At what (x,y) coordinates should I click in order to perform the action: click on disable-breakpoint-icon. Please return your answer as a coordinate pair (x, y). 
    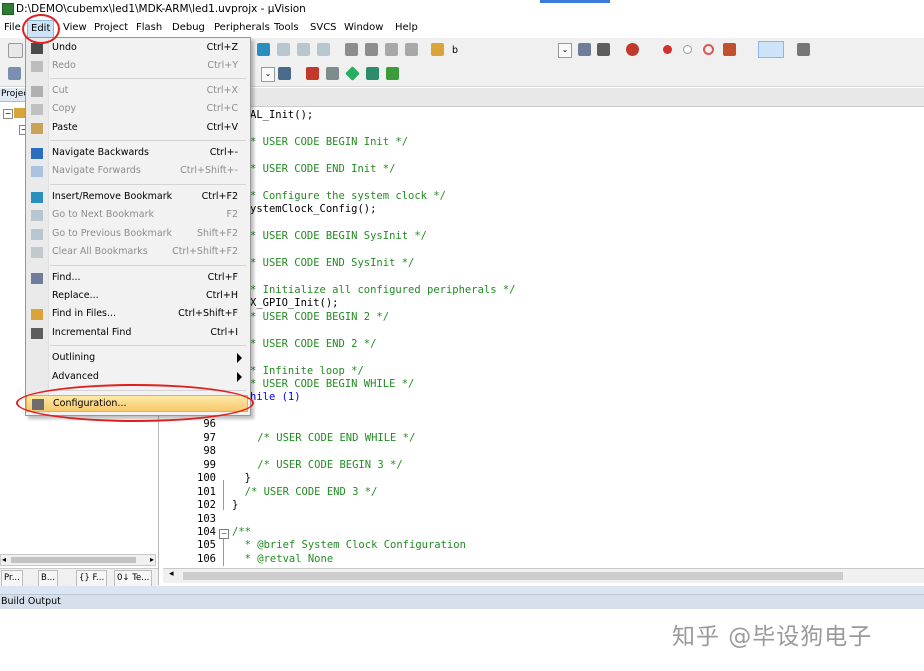
    Looking at the image, I should click on (687, 49).